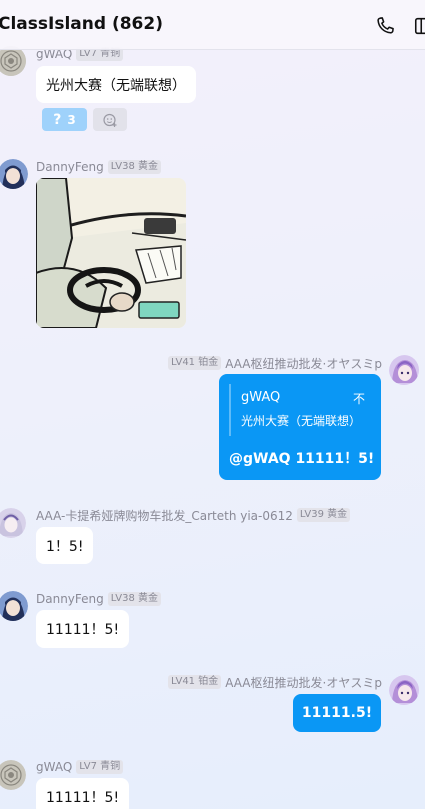  I want to click on quoted-text: 光州大赛（无端联想）, so click(301, 421).